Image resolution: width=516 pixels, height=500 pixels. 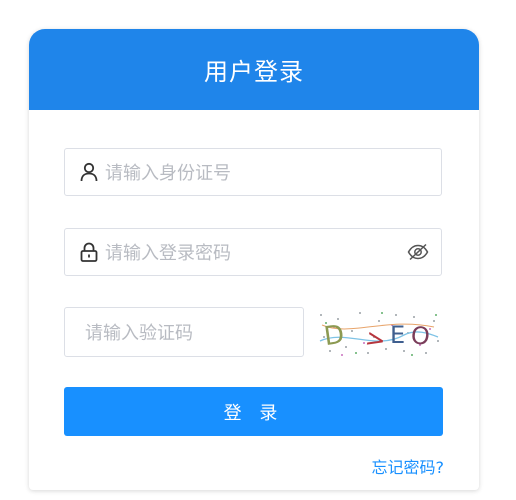 I want to click on login-button-label: 登 录, so click(x=253, y=413).